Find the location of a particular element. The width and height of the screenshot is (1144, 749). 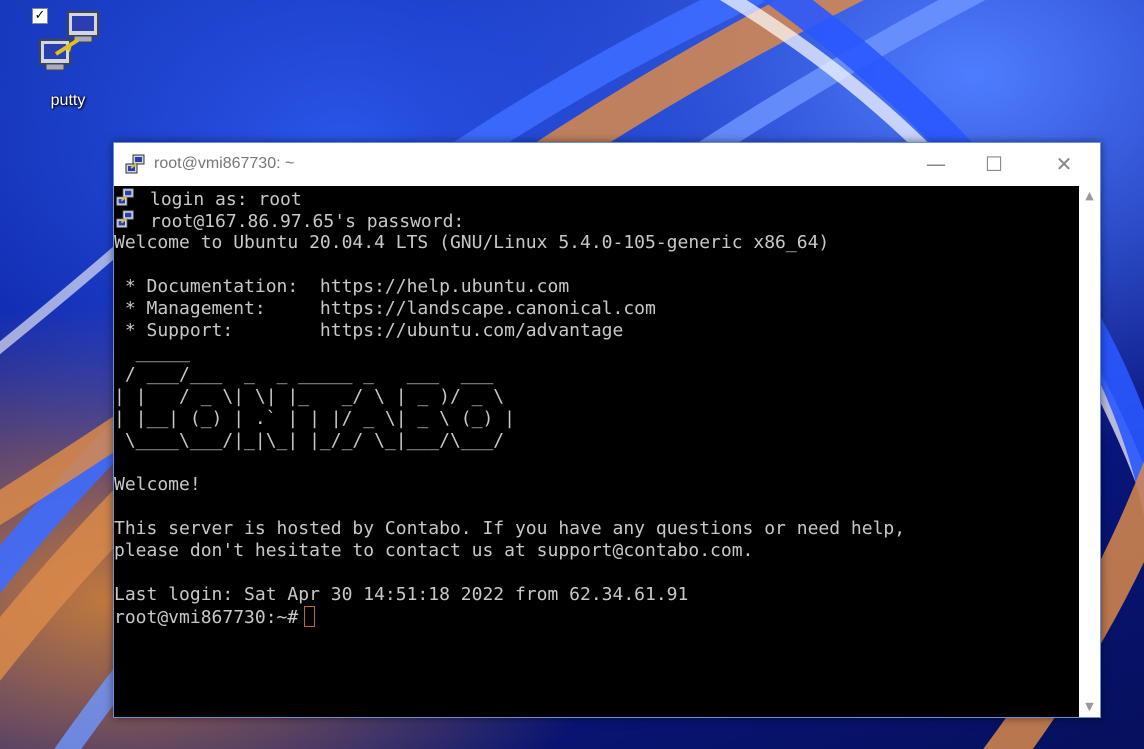

scroll-up-arrow: ▲ is located at coordinates (1089, 196).